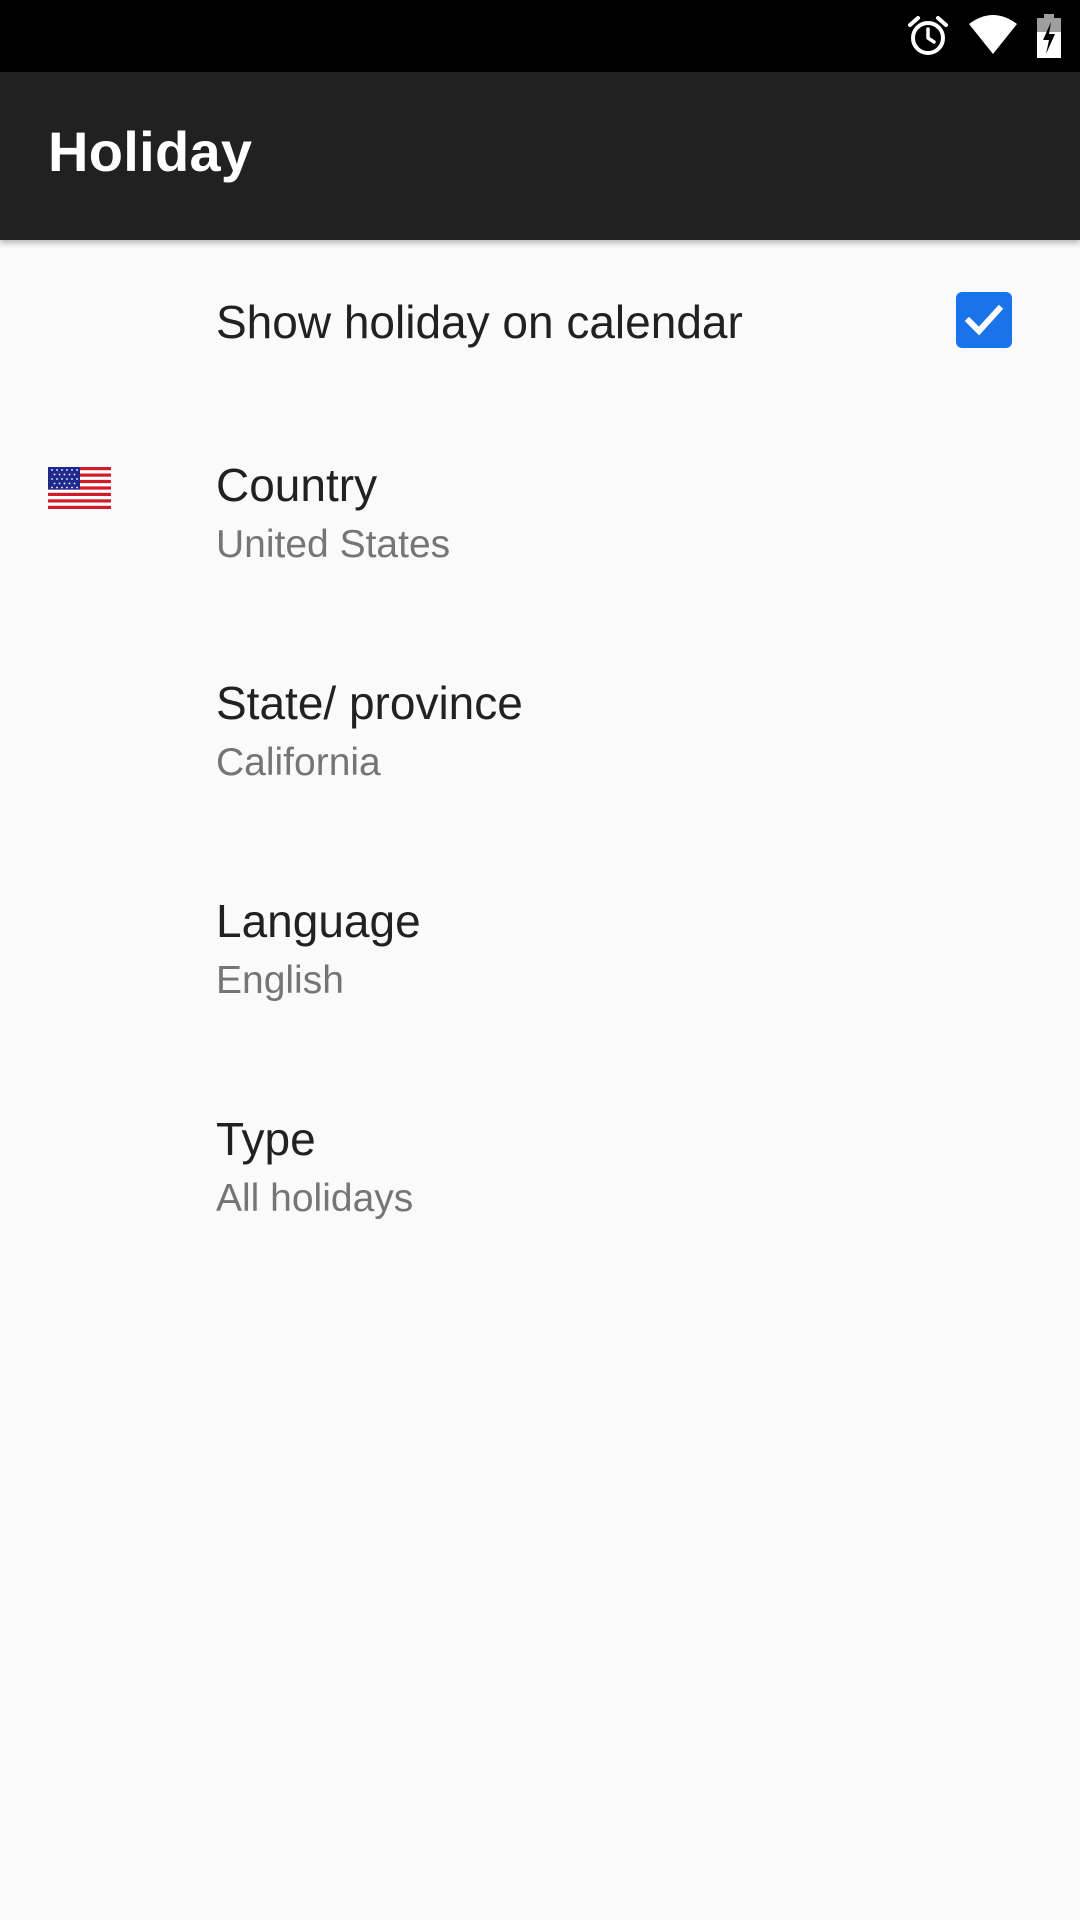 The image size is (1080, 1920). I want to click on status-bar, so click(540, 36).